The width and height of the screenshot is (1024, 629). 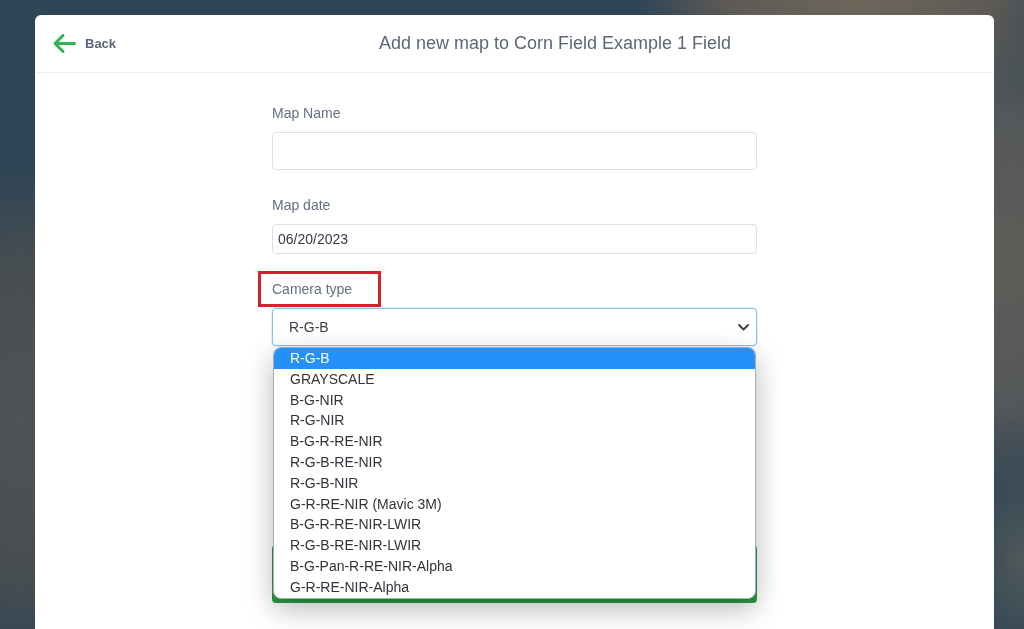 I want to click on arrow-left-icon, so click(x=64, y=43).